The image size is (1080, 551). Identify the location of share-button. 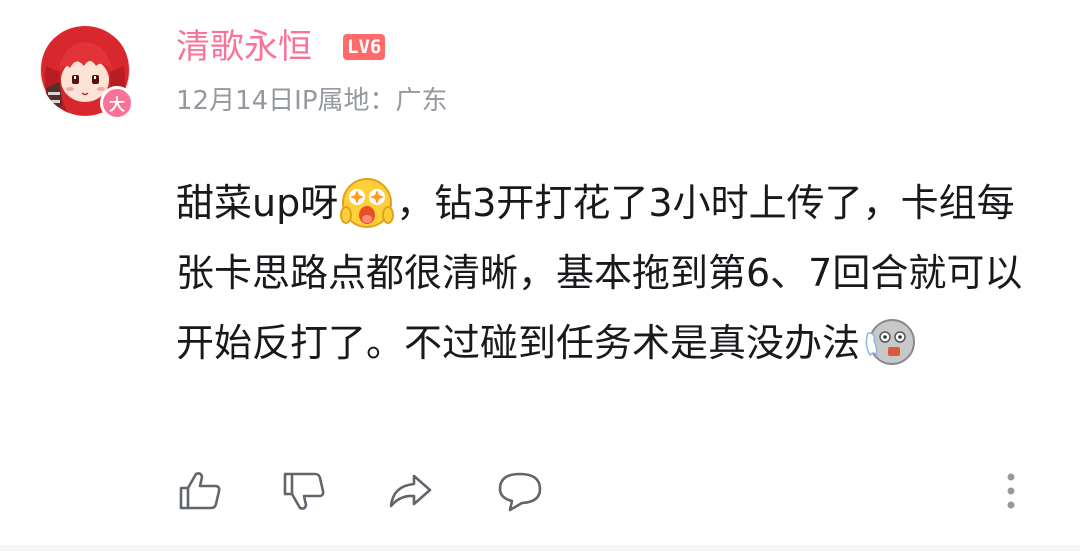
(410, 491).